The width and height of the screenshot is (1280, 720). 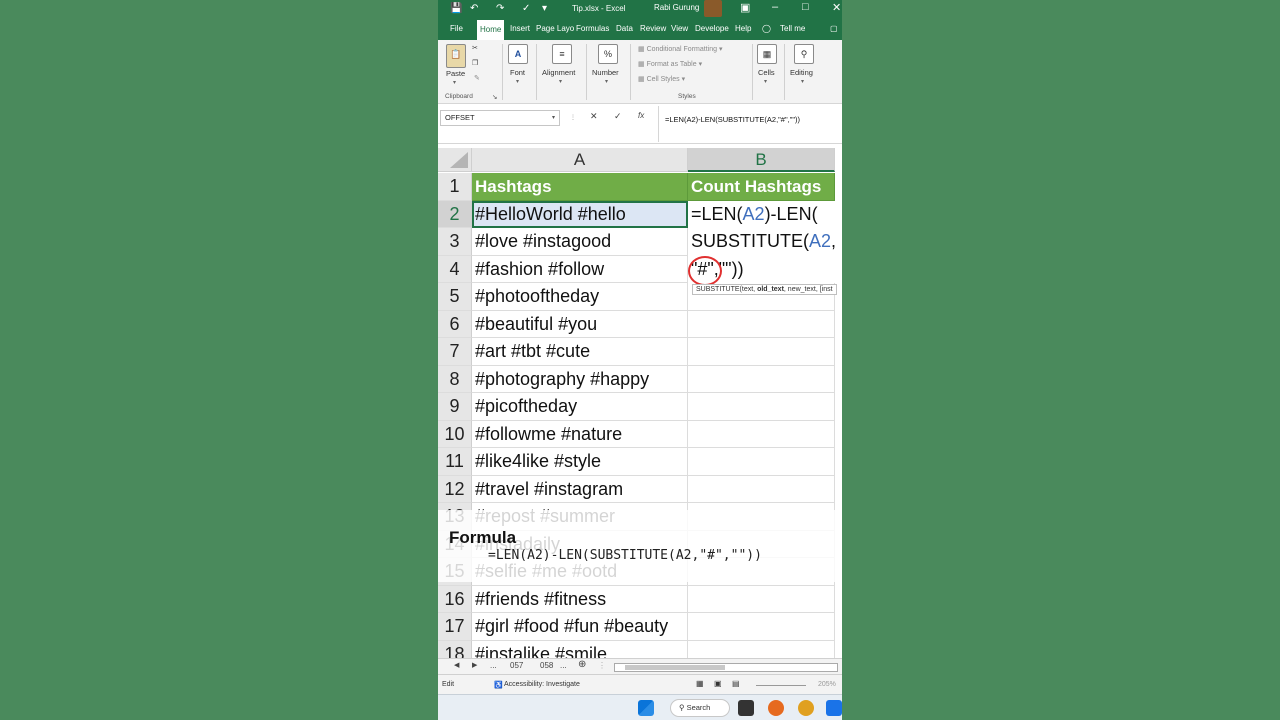 I want to click on calendar-icon, so click(x=834, y=708).